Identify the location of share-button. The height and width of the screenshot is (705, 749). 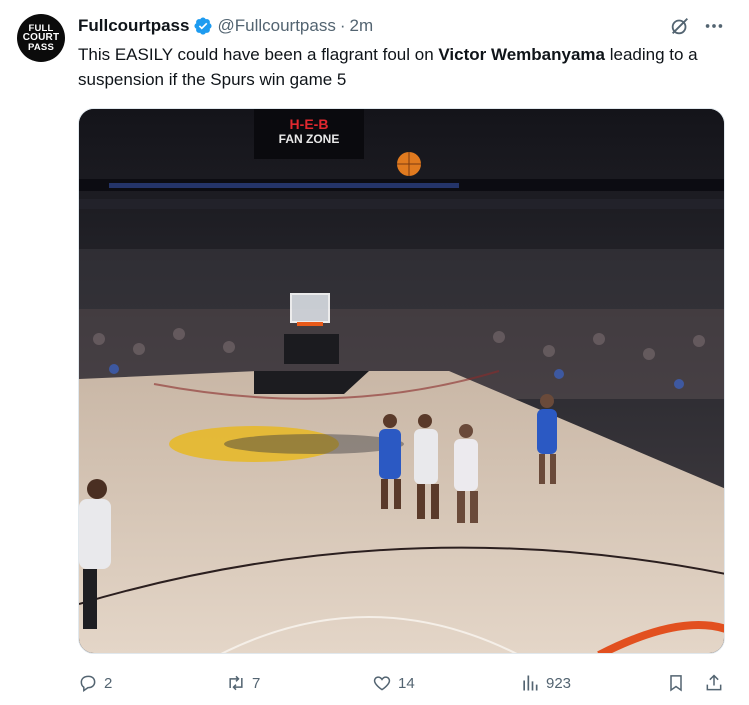
(714, 683).